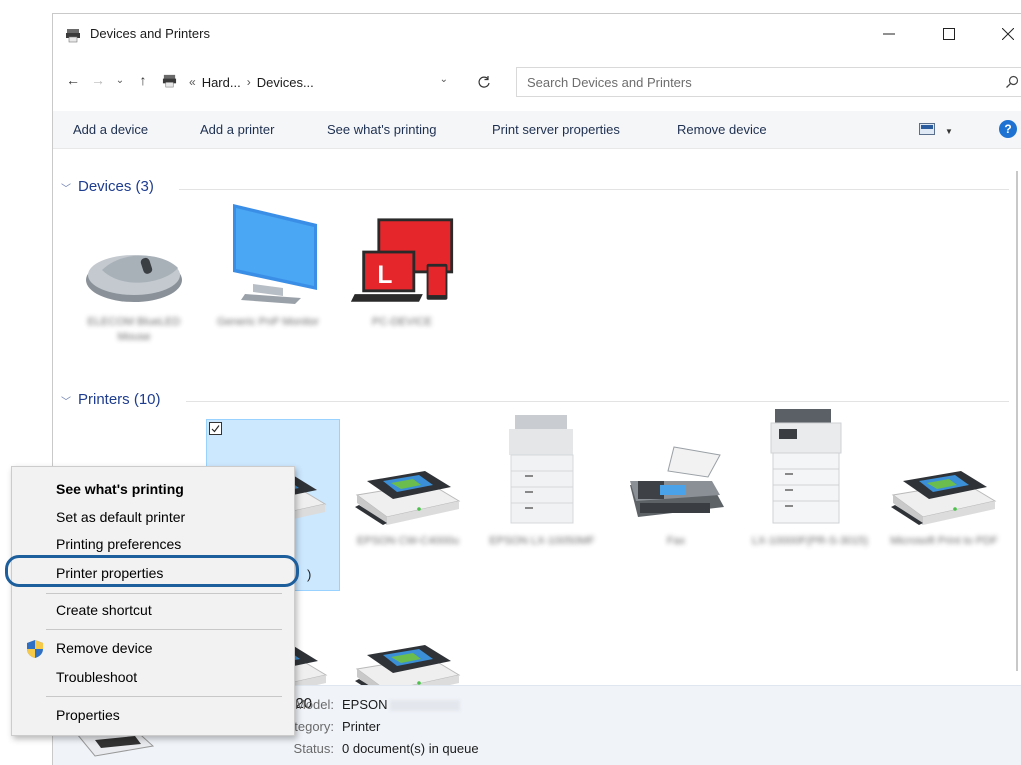  I want to click on details-status-row: Status: 0 document(s) in queue, so click(375, 748).